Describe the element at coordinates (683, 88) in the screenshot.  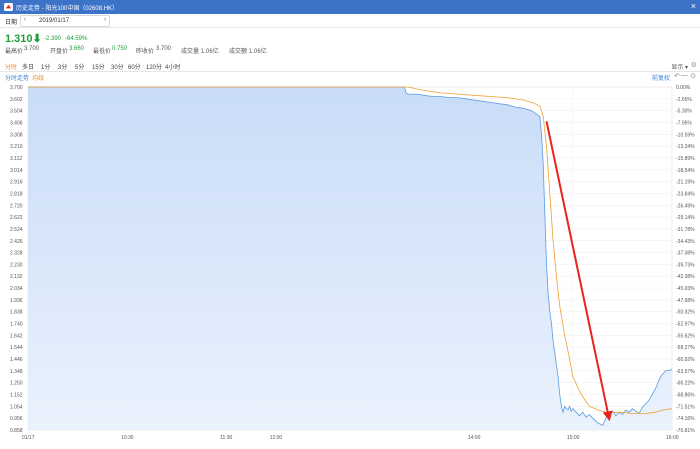
I see `y-tick-label-right: 0.00%` at that location.